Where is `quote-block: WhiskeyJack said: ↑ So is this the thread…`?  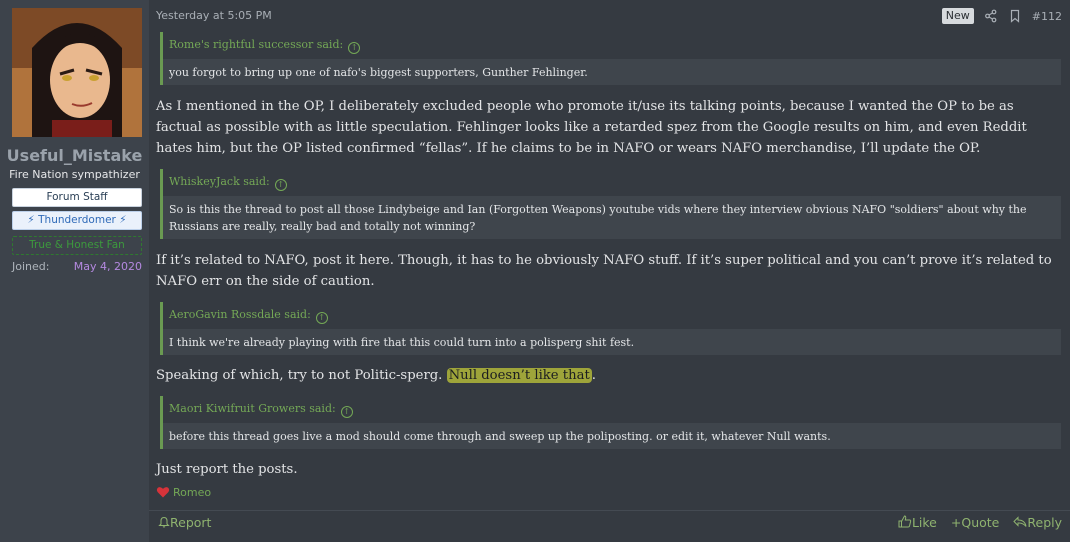 quote-block: WhiskeyJack said: ↑ So is this the thread… is located at coordinates (610, 204).